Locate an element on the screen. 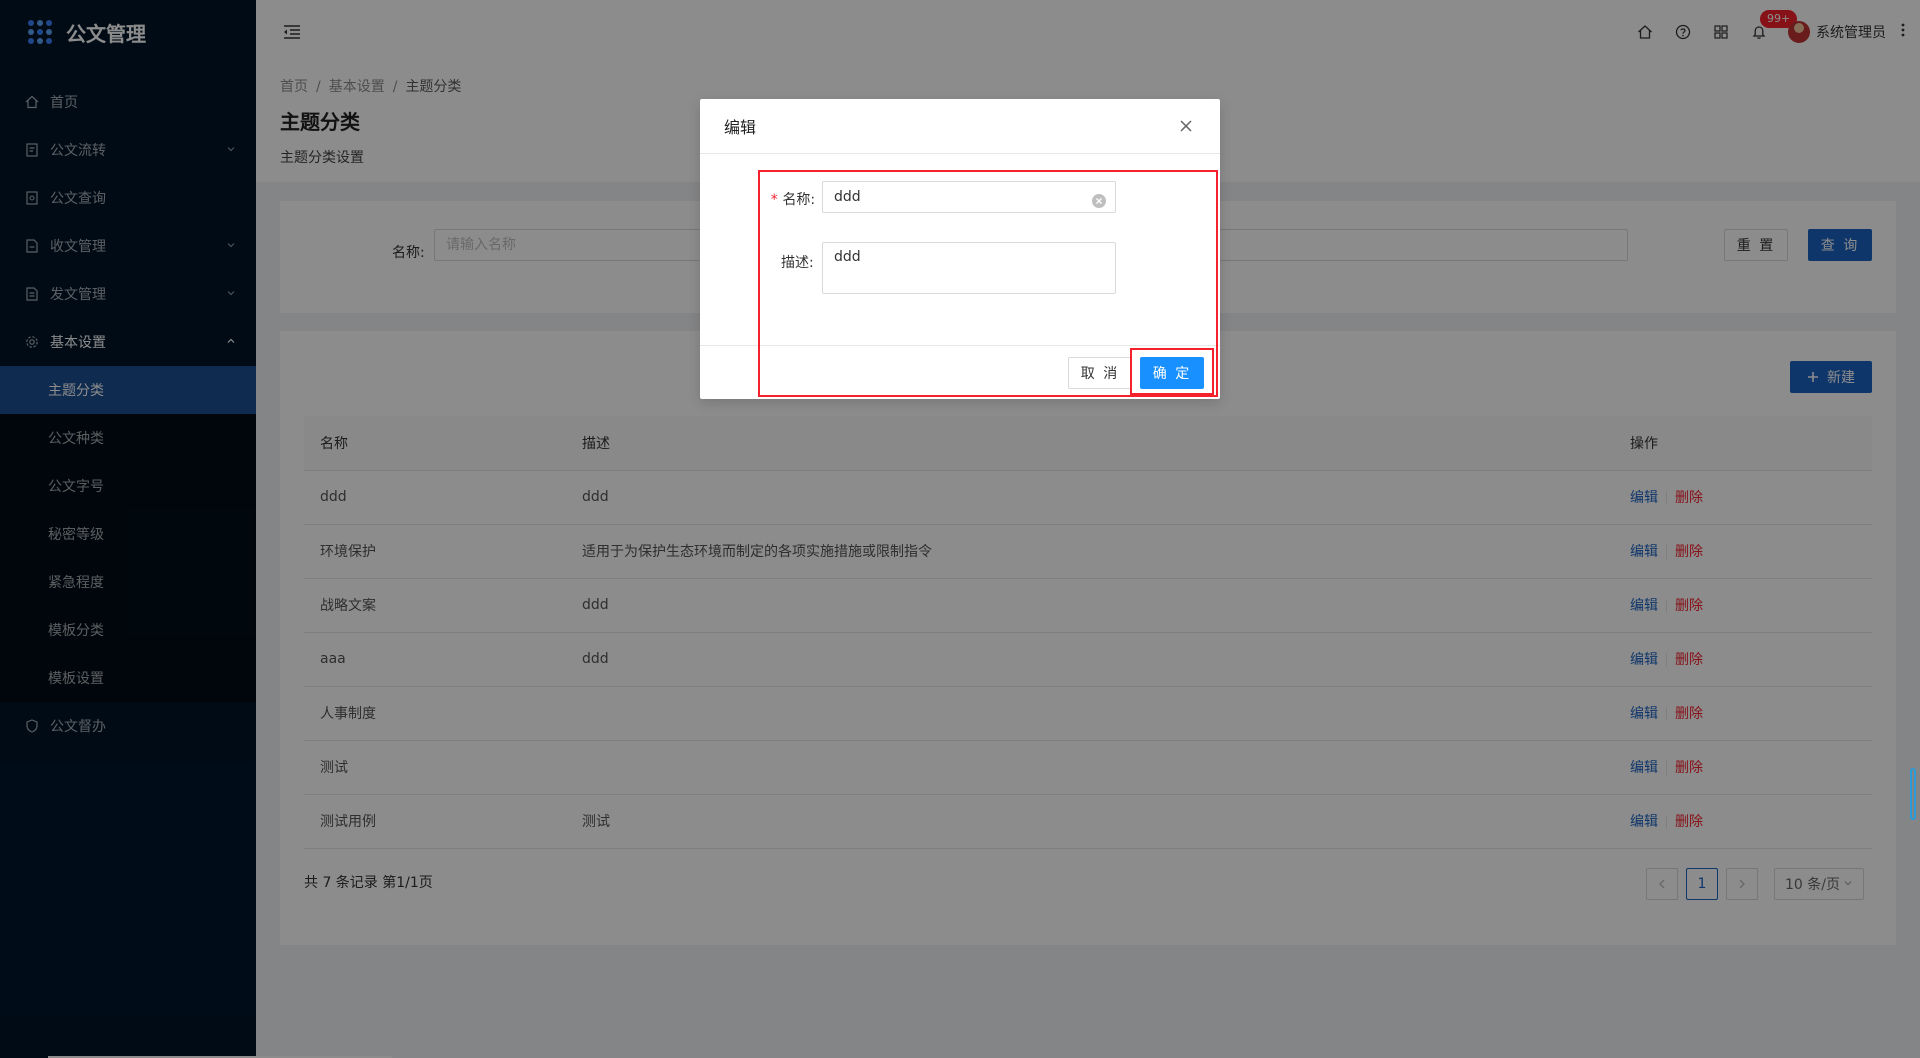  modal-title: 编辑 is located at coordinates (740, 127).